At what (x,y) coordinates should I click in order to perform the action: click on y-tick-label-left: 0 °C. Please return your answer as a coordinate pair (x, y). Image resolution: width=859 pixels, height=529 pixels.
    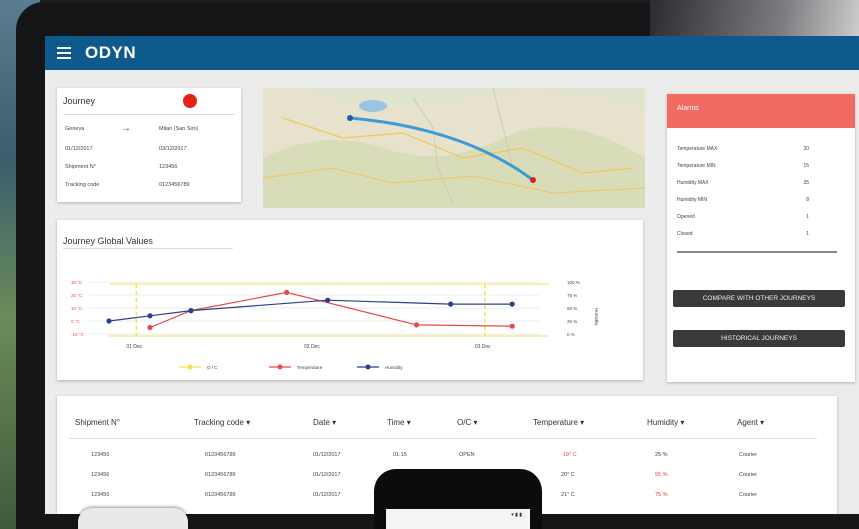
    Looking at the image, I should click on (76, 321).